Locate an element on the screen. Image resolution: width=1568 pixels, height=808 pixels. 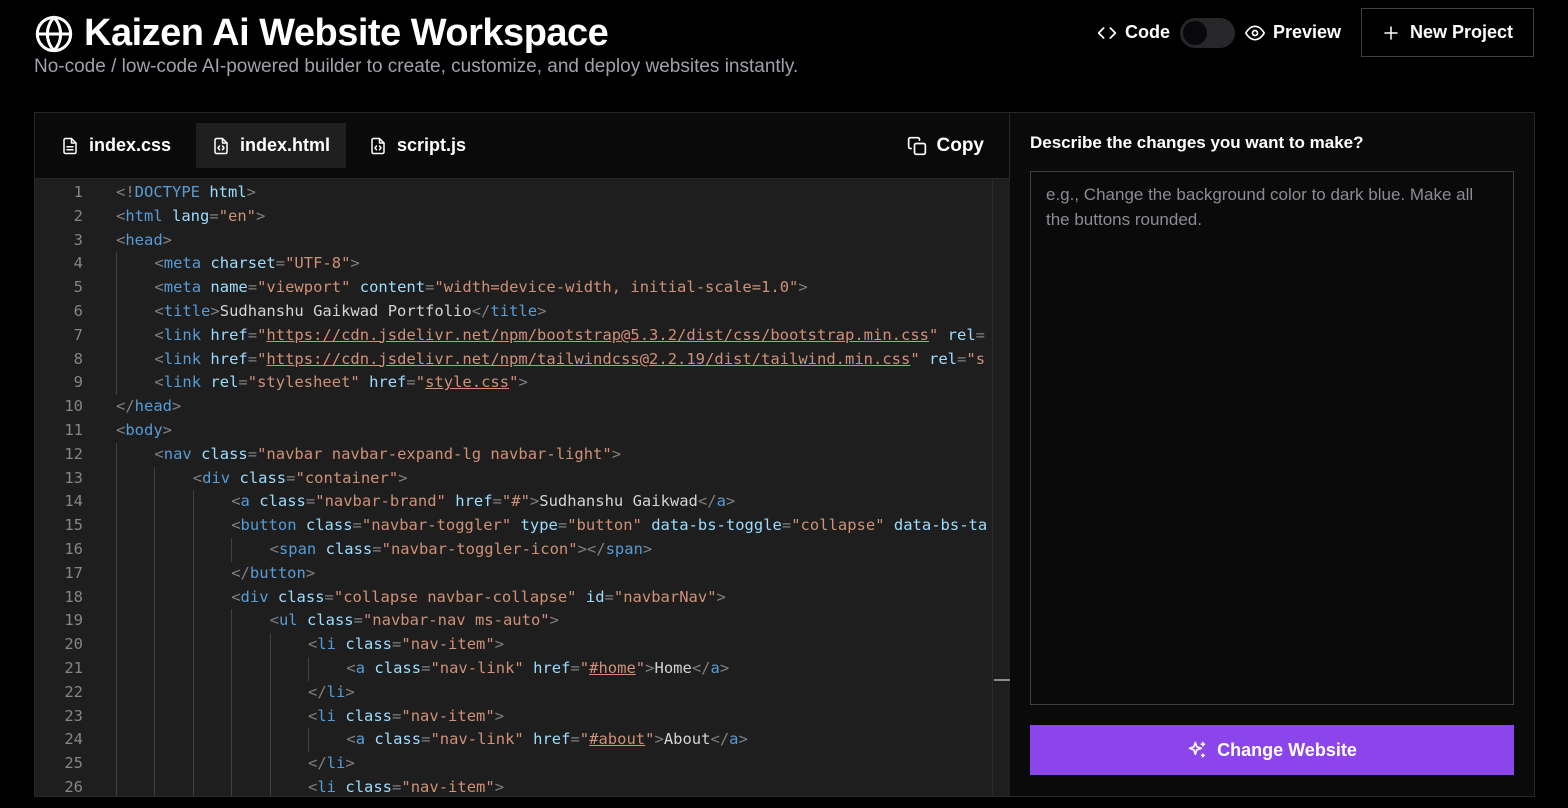
code-token: class is located at coordinates (369, 644).